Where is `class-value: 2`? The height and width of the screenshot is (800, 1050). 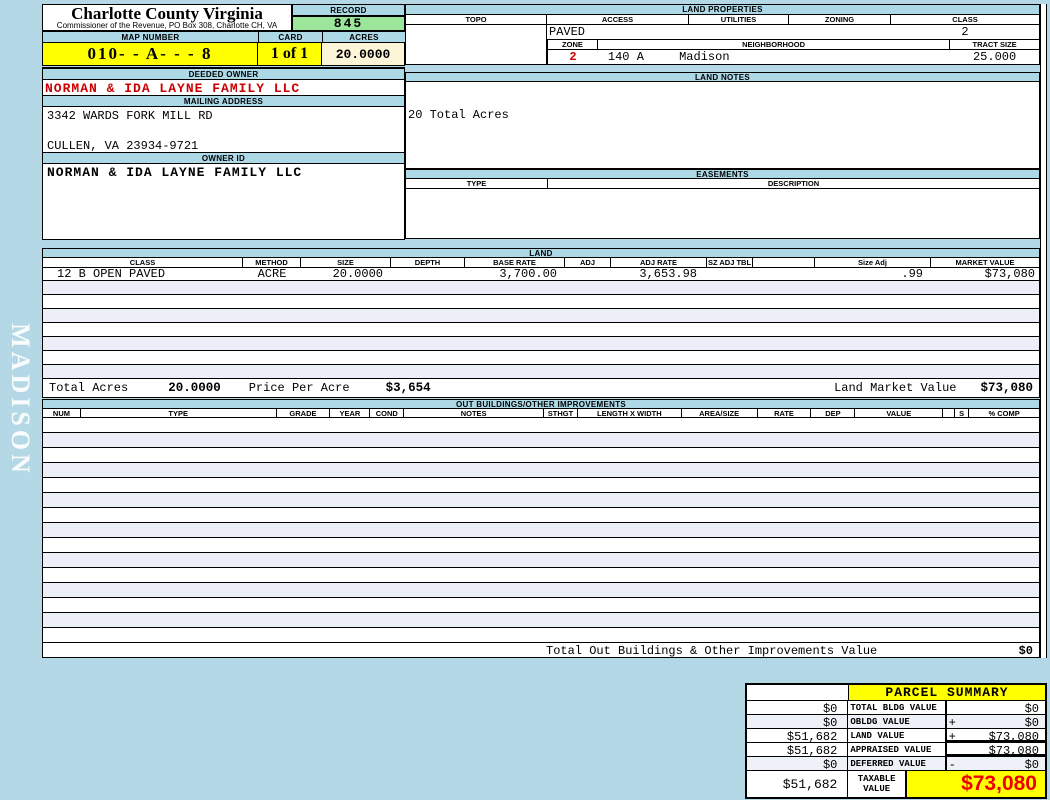
class-value: 2 is located at coordinates (965, 32).